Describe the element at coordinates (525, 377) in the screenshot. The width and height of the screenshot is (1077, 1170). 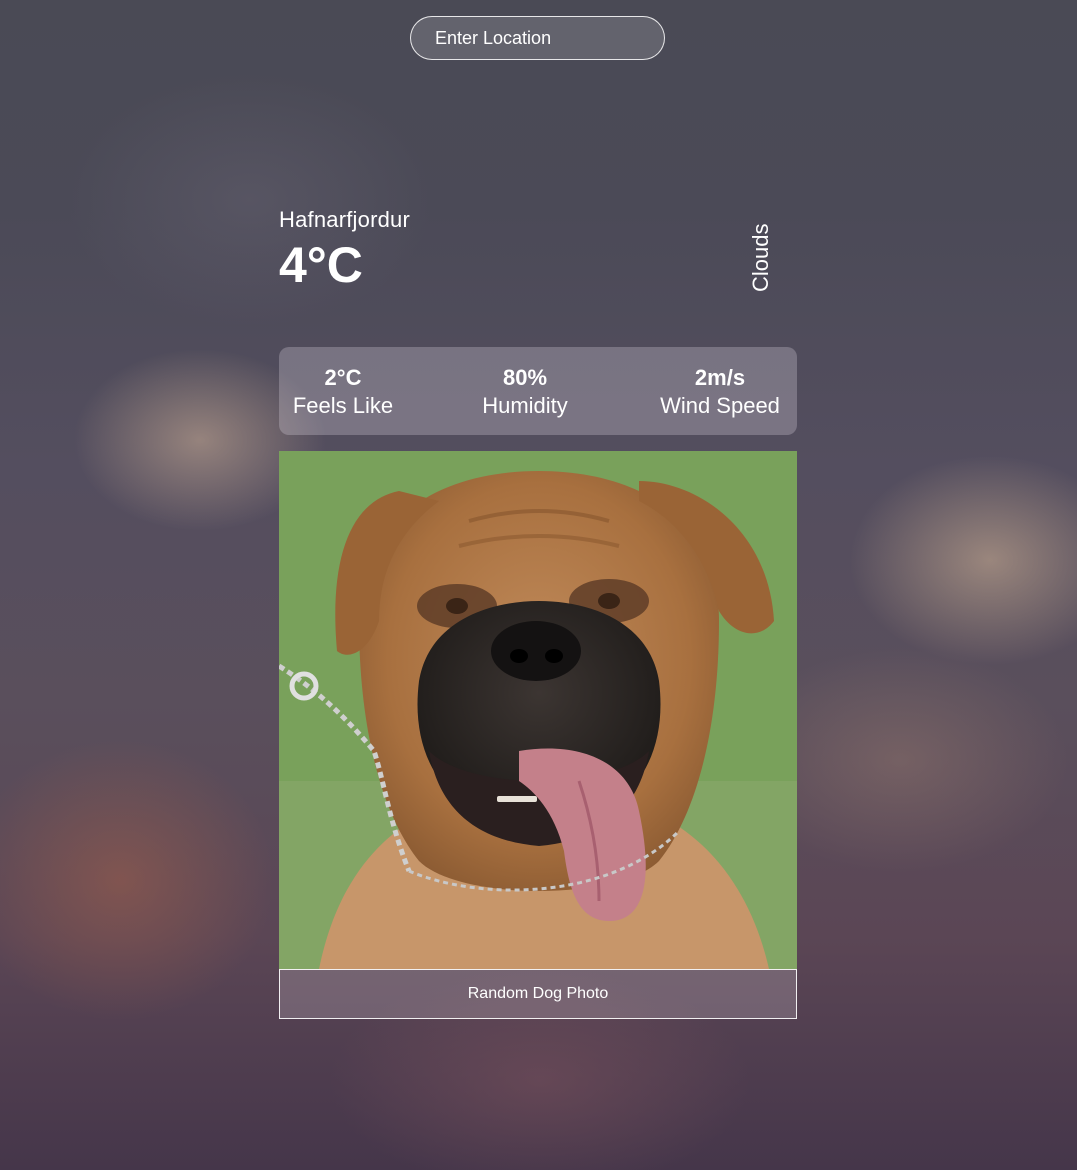
I see `humidity-value: 80%` at that location.